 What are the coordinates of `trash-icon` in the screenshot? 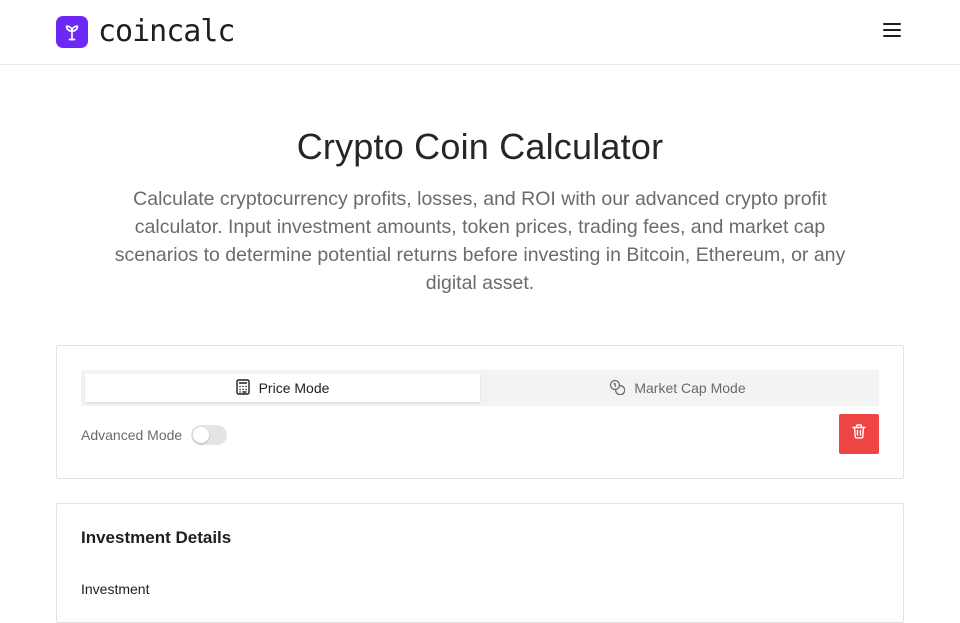 It's located at (859, 434).